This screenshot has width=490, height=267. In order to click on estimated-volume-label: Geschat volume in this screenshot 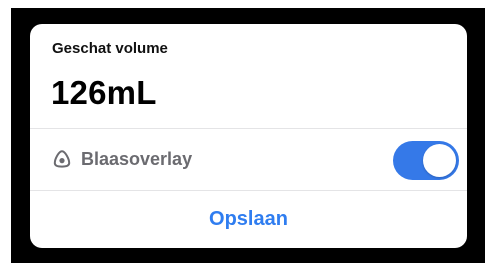, I will do `click(110, 48)`.